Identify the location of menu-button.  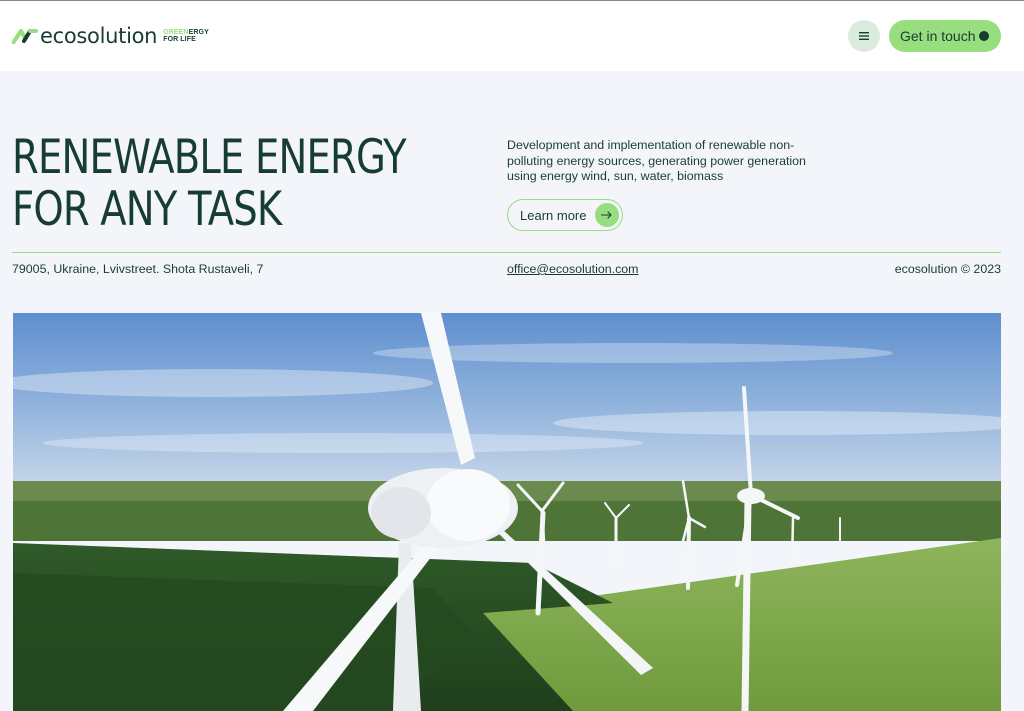
(864, 36).